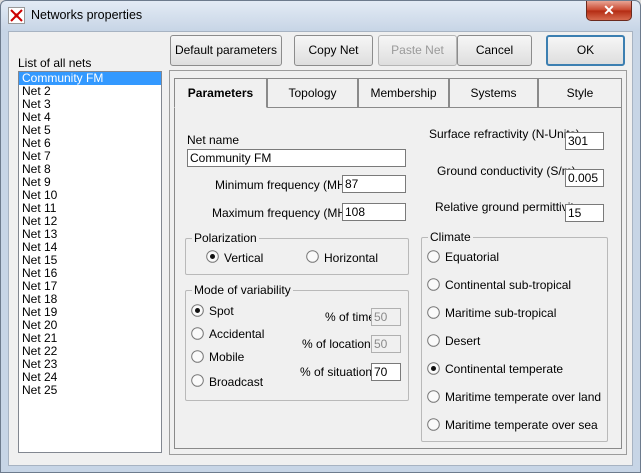 The width and height of the screenshot is (641, 473). I want to click on percent-time-label: % of time, so click(350, 317).